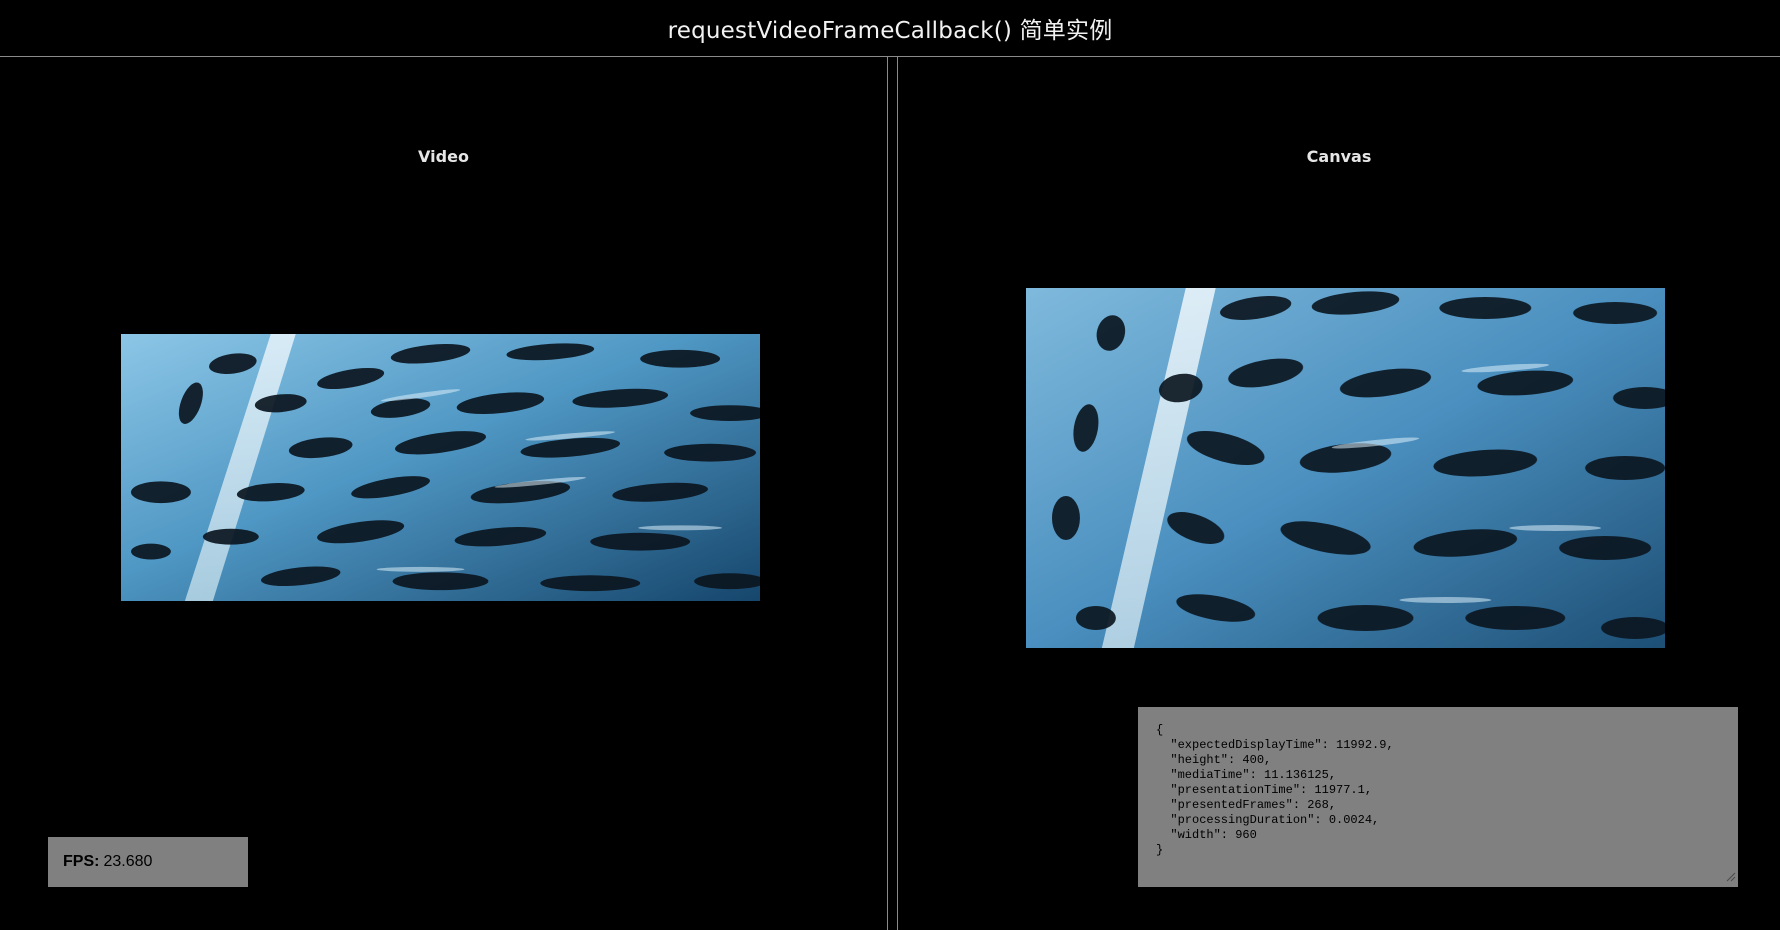 The image size is (1780, 930). I want to click on fps-value: 23.680, so click(128, 861).